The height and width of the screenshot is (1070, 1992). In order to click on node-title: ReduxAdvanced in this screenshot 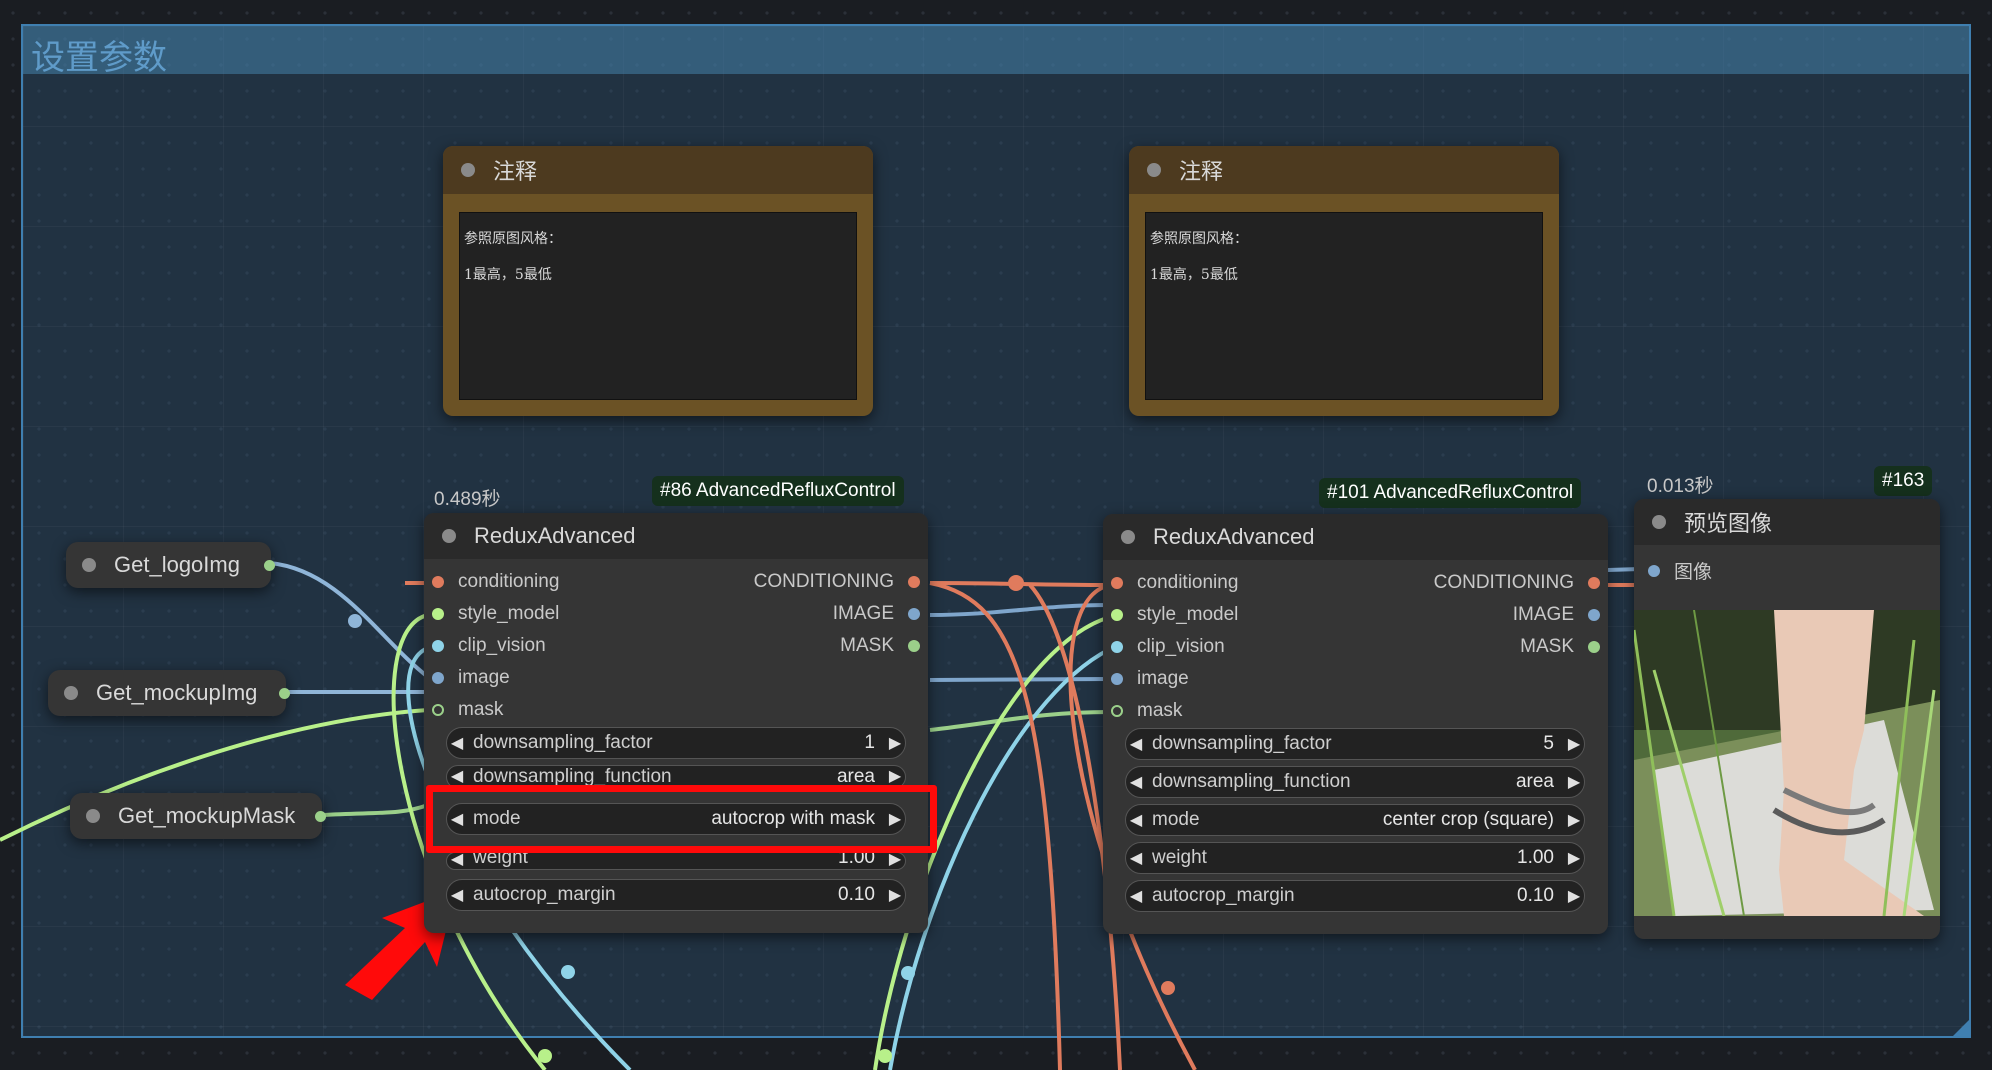, I will do `click(1234, 536)`.